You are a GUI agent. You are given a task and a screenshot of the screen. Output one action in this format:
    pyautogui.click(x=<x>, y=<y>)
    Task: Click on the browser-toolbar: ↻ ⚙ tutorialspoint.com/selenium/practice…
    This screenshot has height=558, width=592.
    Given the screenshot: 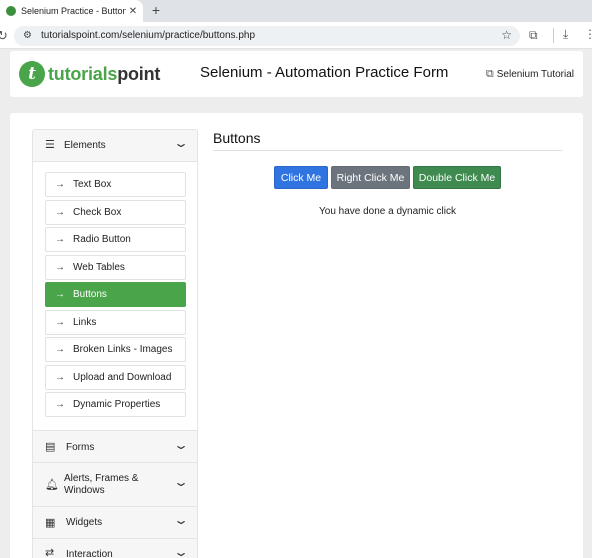 What is the action you would take?
    pyautogui.click(x=296, y=35)
    